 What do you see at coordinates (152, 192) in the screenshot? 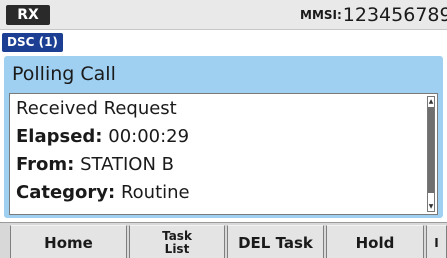
I see `detail-value: Routine` at bounding box center [152, 192].